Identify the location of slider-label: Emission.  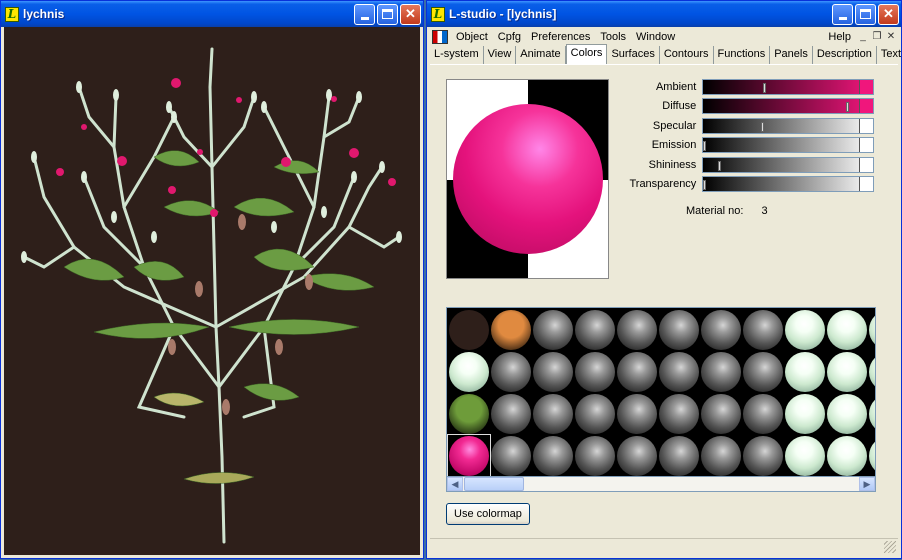
(674, 145).